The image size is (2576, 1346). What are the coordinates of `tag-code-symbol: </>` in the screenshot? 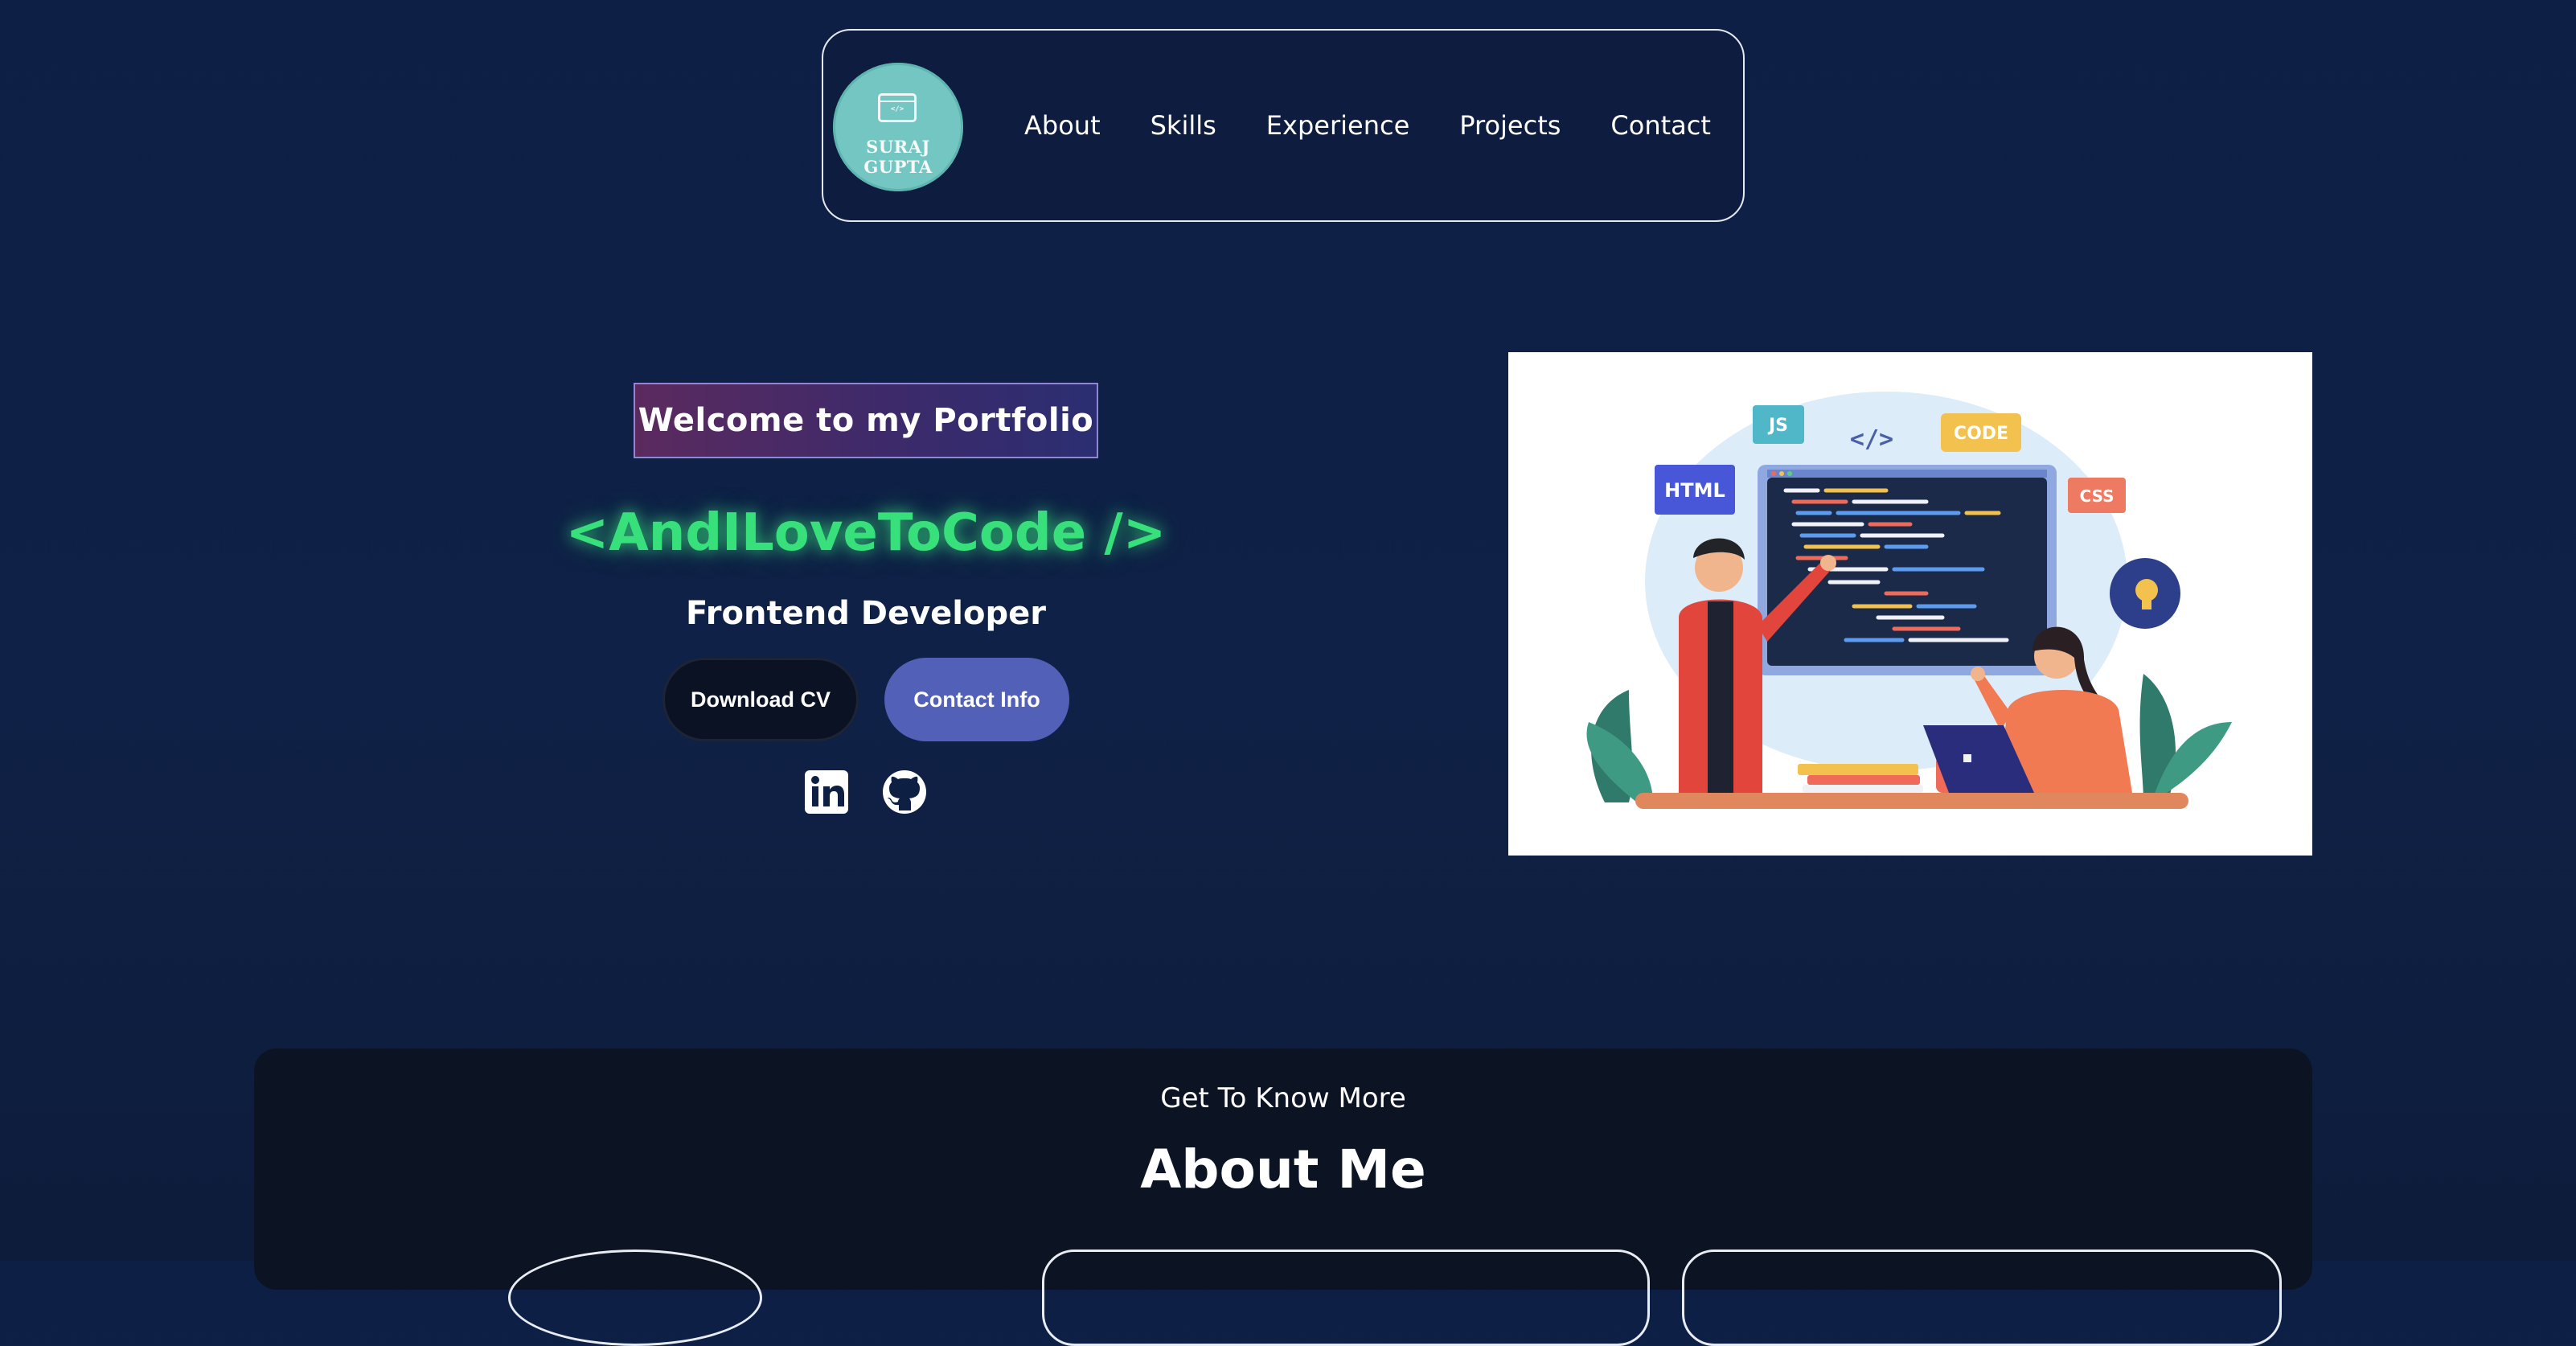 It's located at (1872, 439).